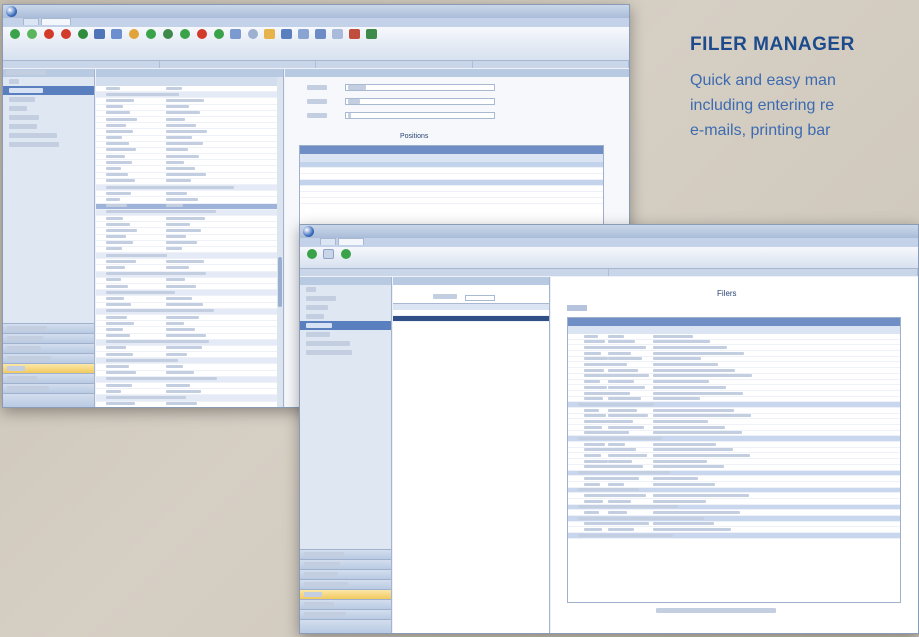  Describe the element at coordinates (471, 281) in the screenshot. I see `list-header` at that location.